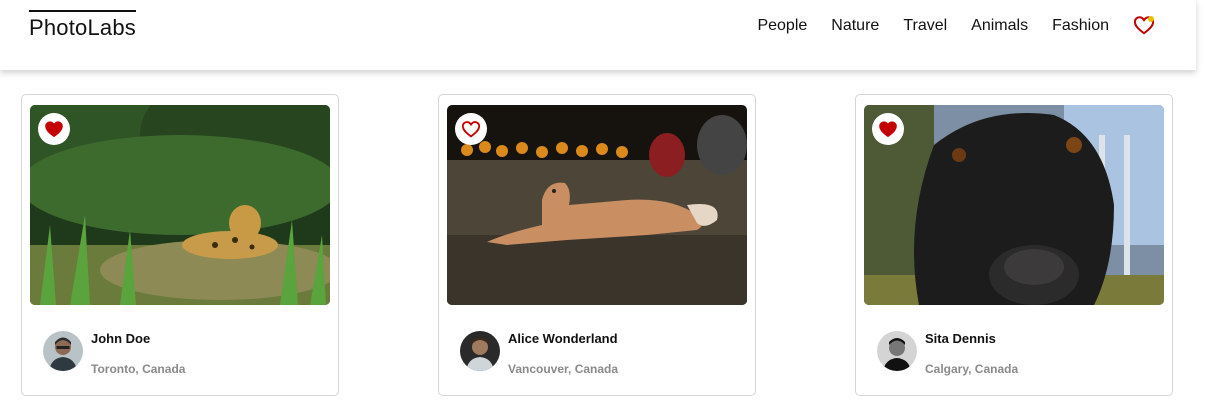 This screenshot has height=419, width=1206. Describe the element at coordinates (972, 369) in the screenshot. I see `author-location: Calgary, Canada` at that location.